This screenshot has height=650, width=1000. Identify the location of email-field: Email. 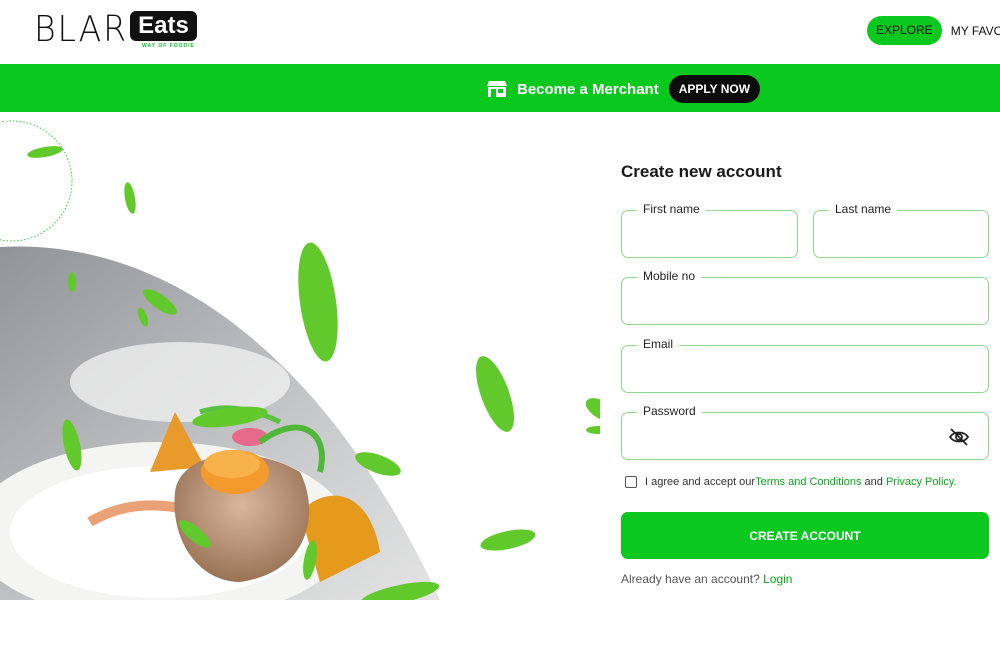
(805, 365).